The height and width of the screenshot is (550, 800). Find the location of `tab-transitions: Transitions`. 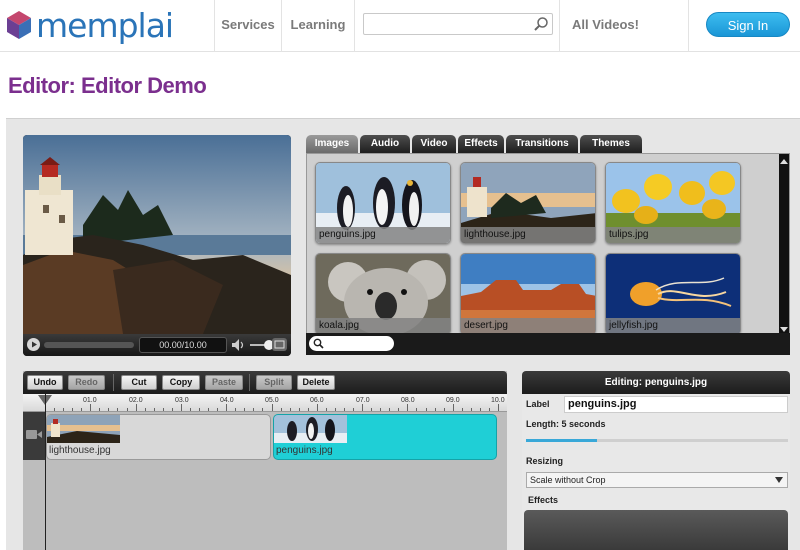

tab-transitions: Transitions is located at coordinates (542, 144).